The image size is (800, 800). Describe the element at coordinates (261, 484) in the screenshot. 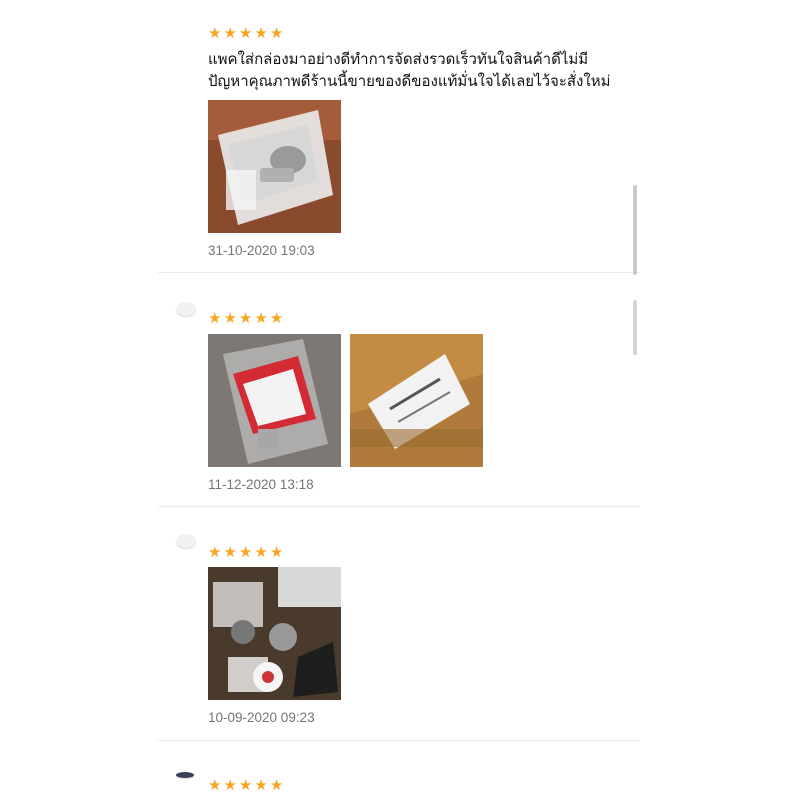

I see `review-date: 11-12-2020 13:18` at that location.